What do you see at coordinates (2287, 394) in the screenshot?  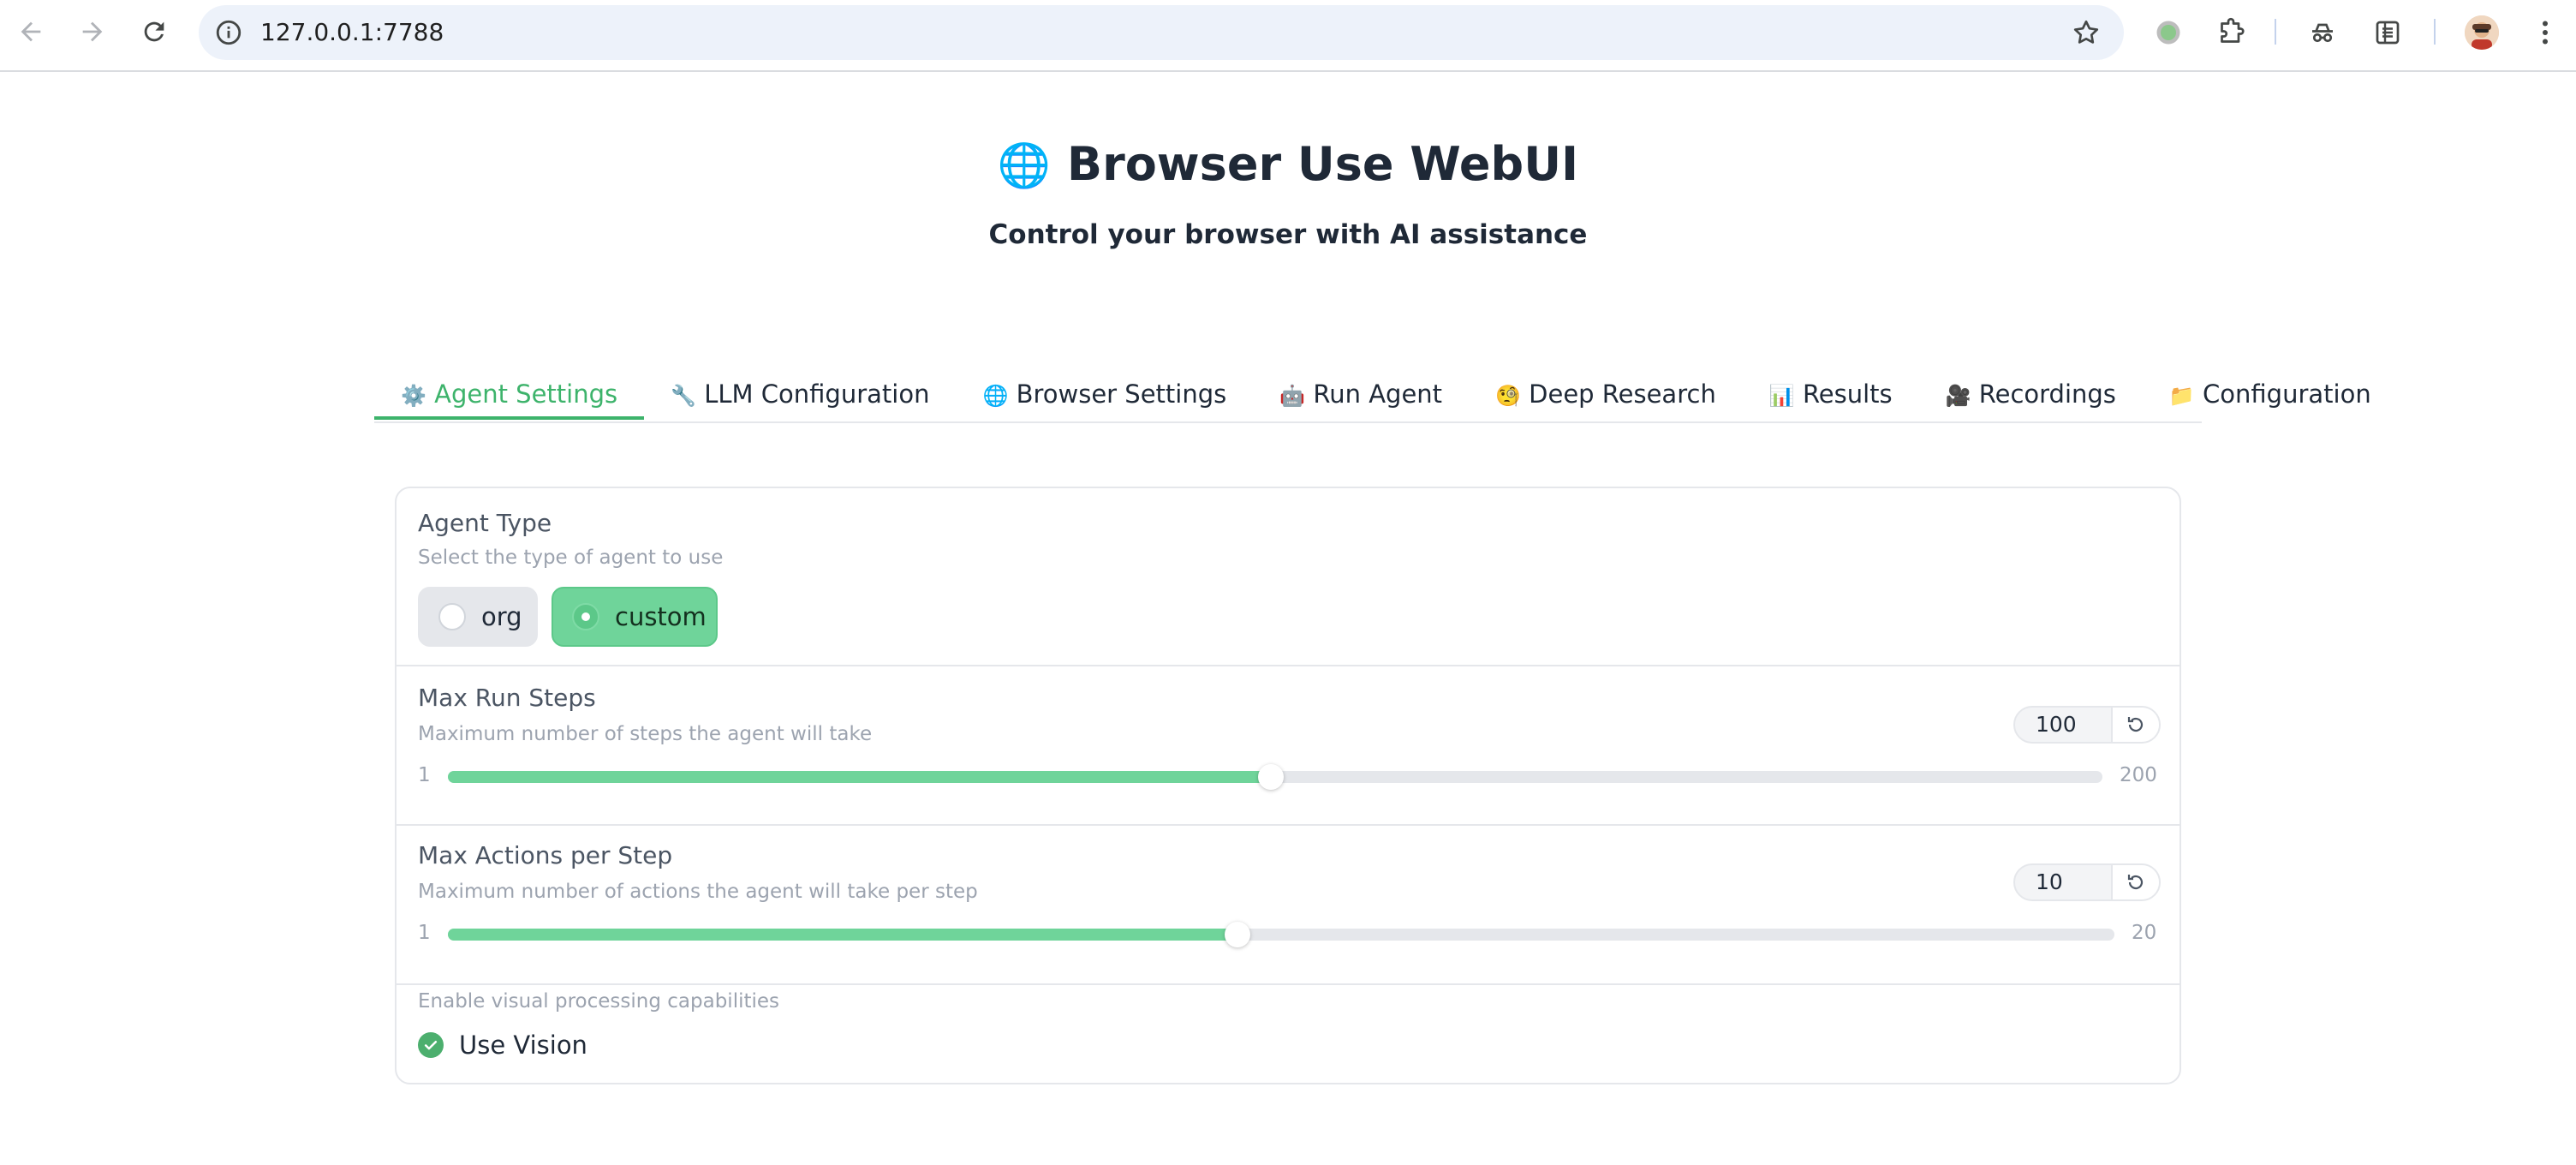 I see `tab-label: Configuration` at bounding box center [2287, 394].